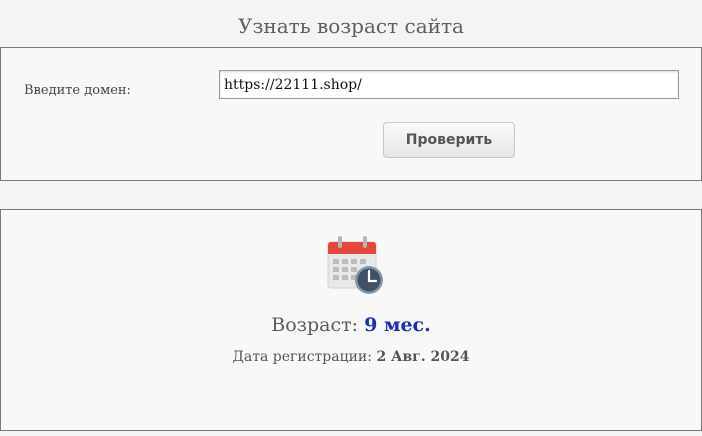 This screenshot has height=436, width=702. I want to click on check-button: Проверить, so click(449, 140).